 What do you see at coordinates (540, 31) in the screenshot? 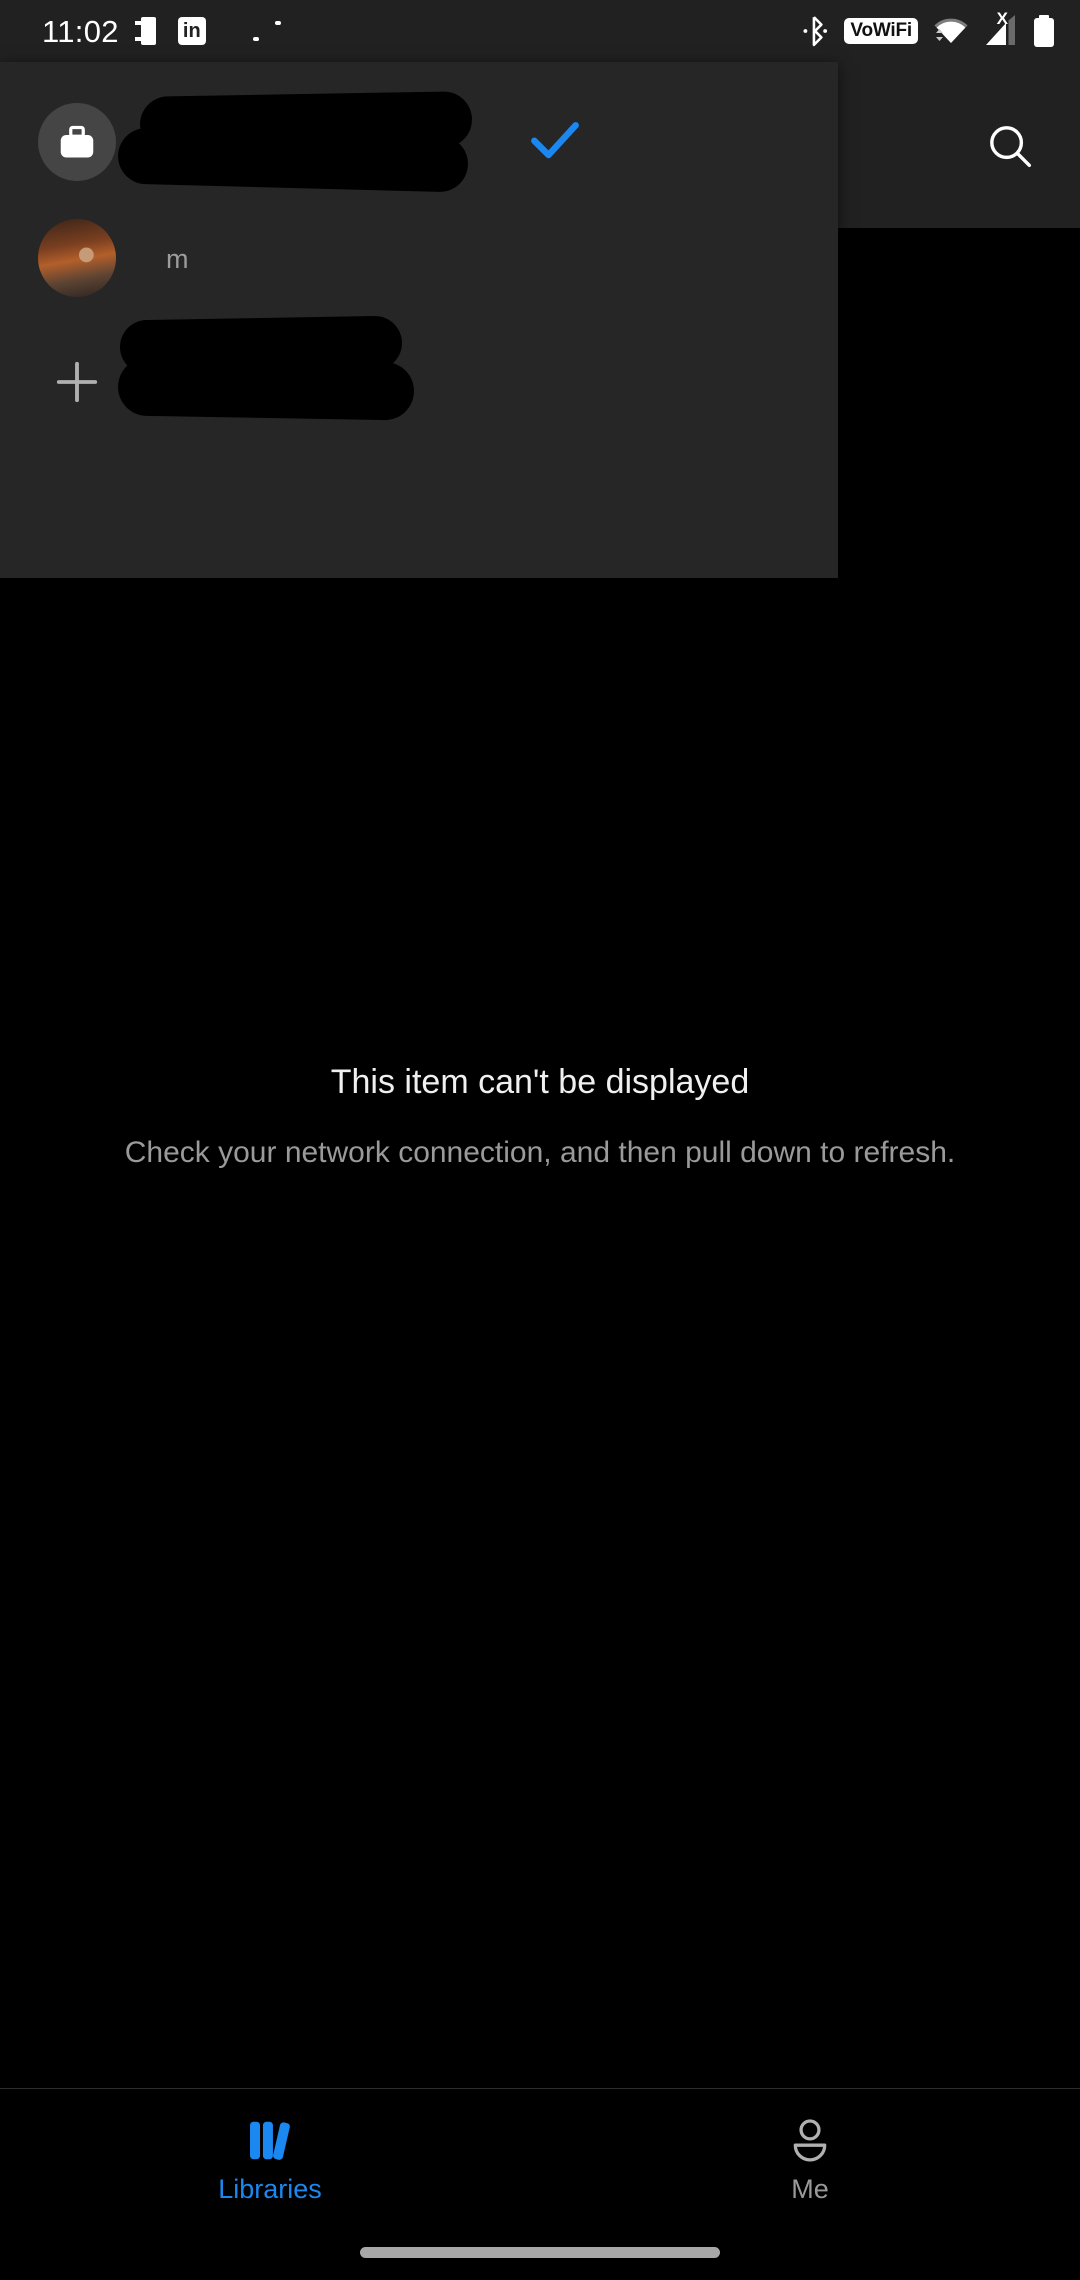
I see `status-bar: 11:02 in VoWiFi X` at bounding box center [540, 31].